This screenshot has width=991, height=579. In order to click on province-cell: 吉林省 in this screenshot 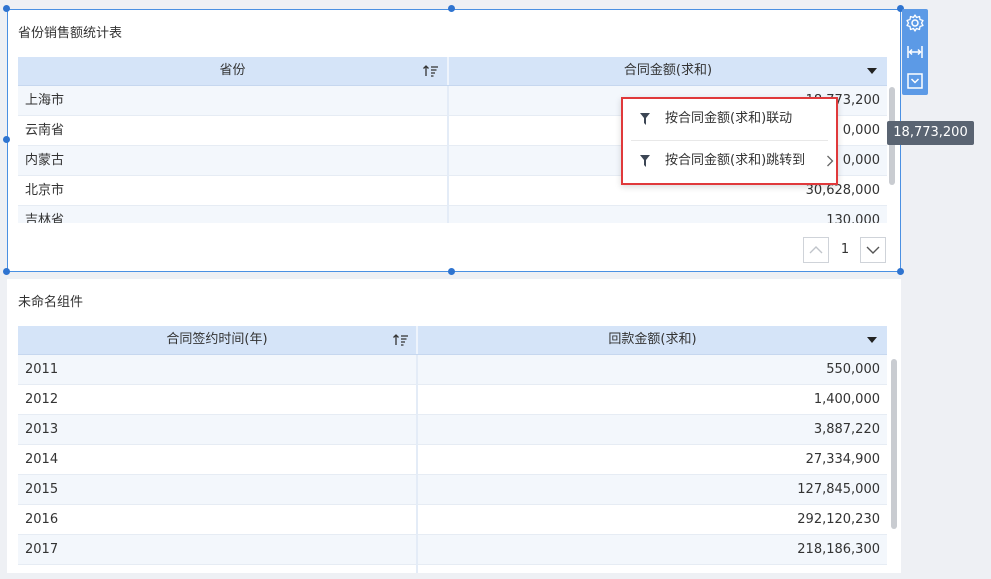, I will do `click(45, 218)`.